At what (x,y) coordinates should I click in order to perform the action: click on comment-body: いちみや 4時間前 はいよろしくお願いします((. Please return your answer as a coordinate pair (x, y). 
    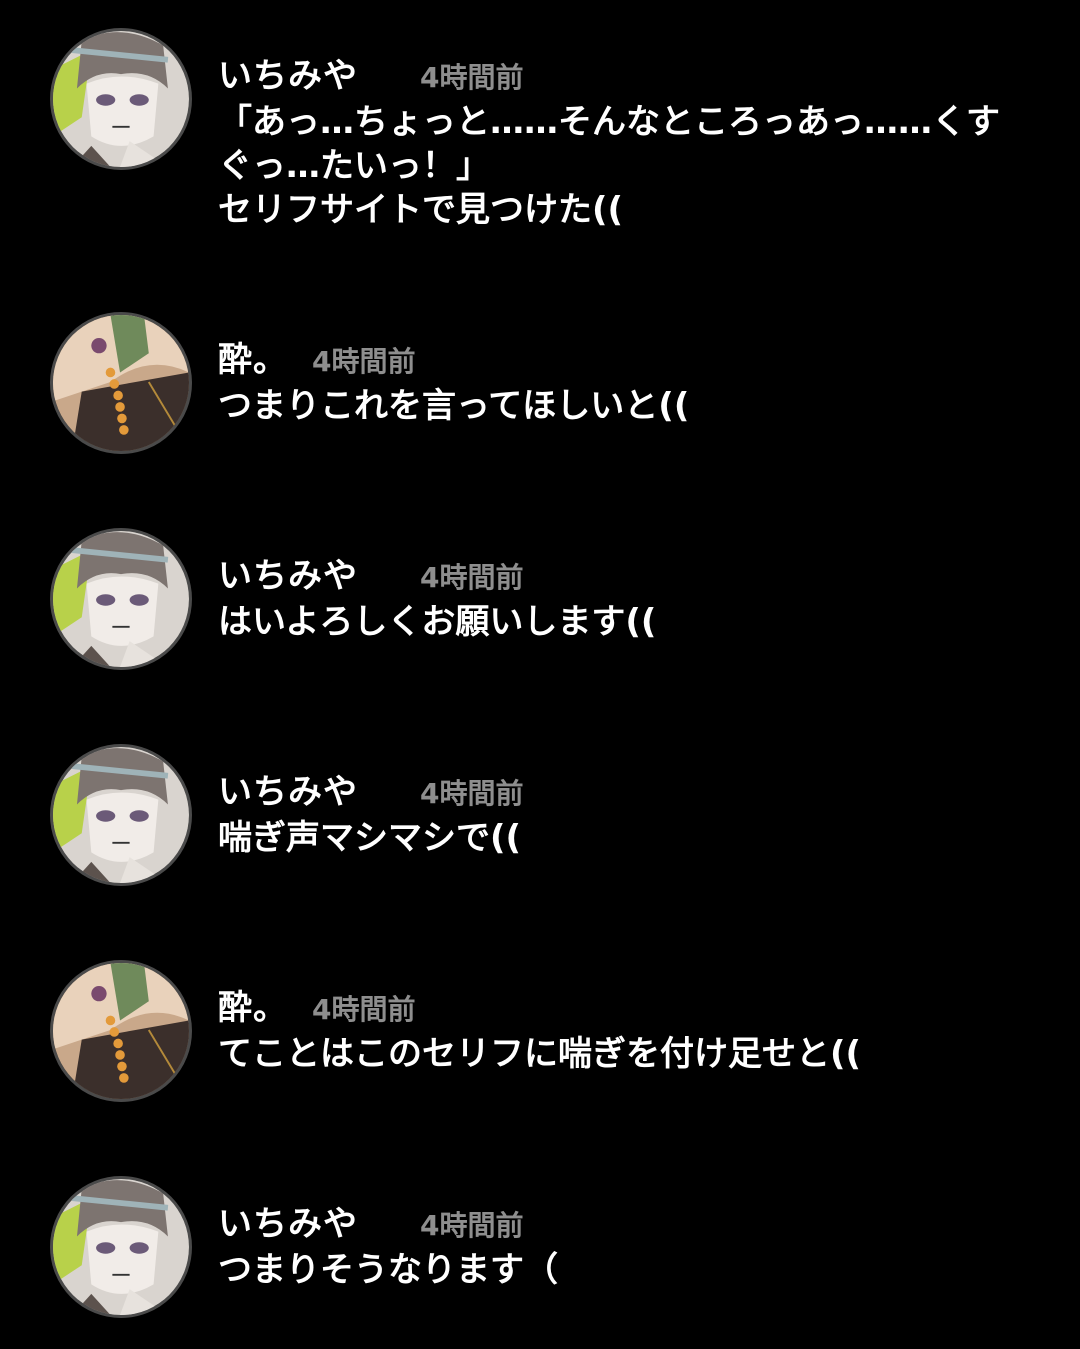
    Looking at the image, I should click on (619, 596).